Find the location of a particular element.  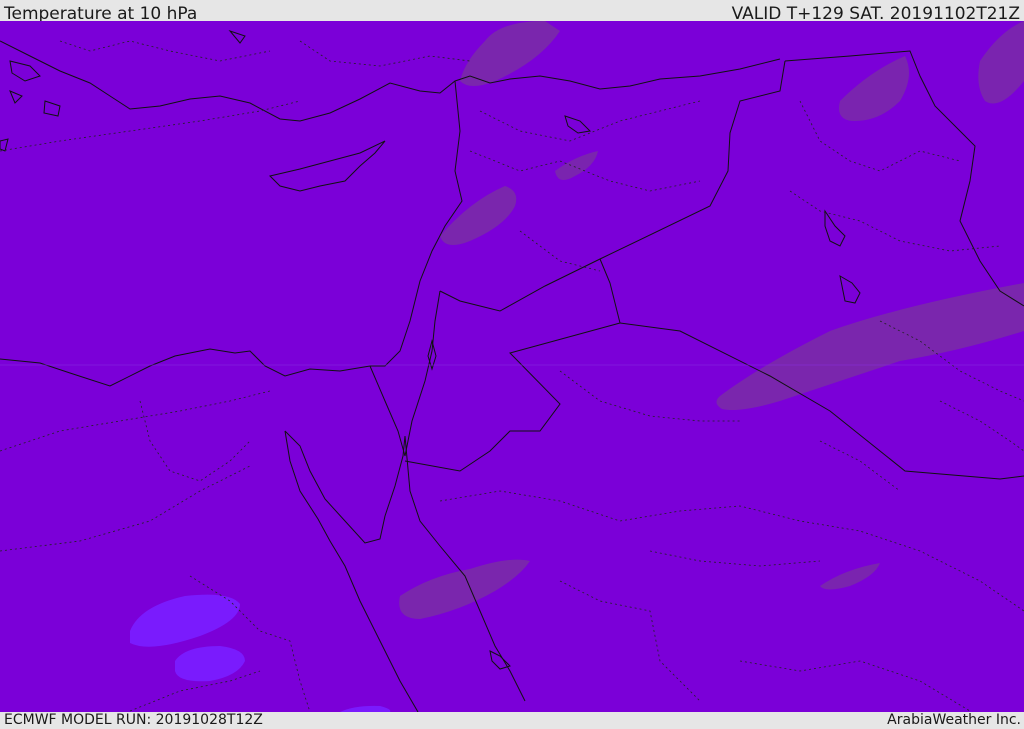

brand-label: ArabiaWeather Inc. is located at coordinates (954, 720).